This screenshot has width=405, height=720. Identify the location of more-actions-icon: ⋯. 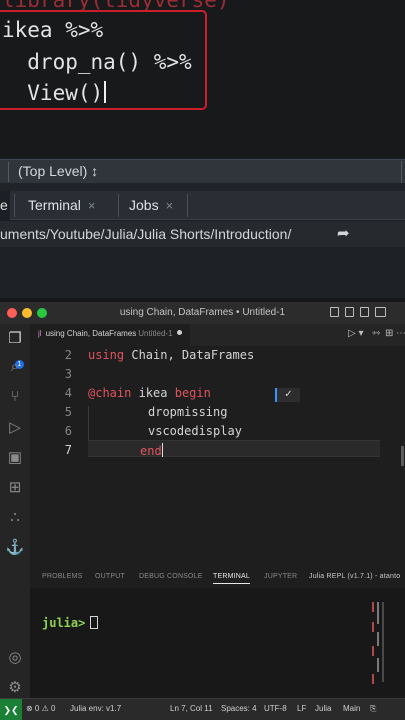
(400, 333).